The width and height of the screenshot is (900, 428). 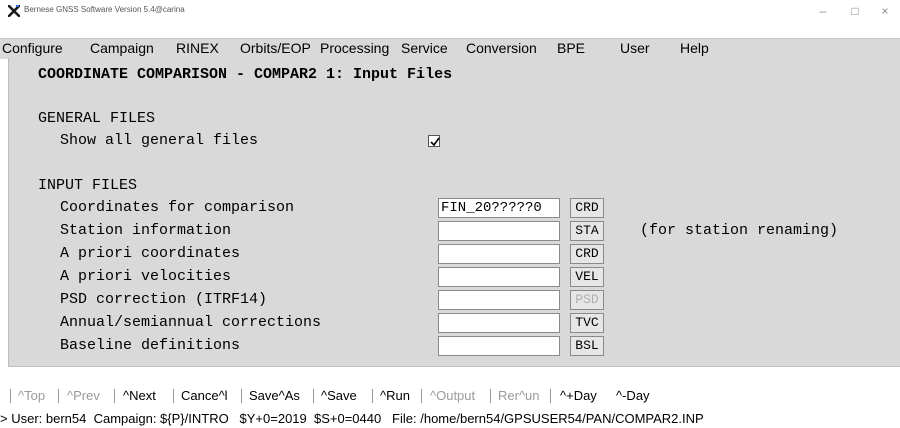 What do you see at coordinates (587, 300) in the screenshot?
I see `psd-button: PSD` at bounding box center [587, 300].